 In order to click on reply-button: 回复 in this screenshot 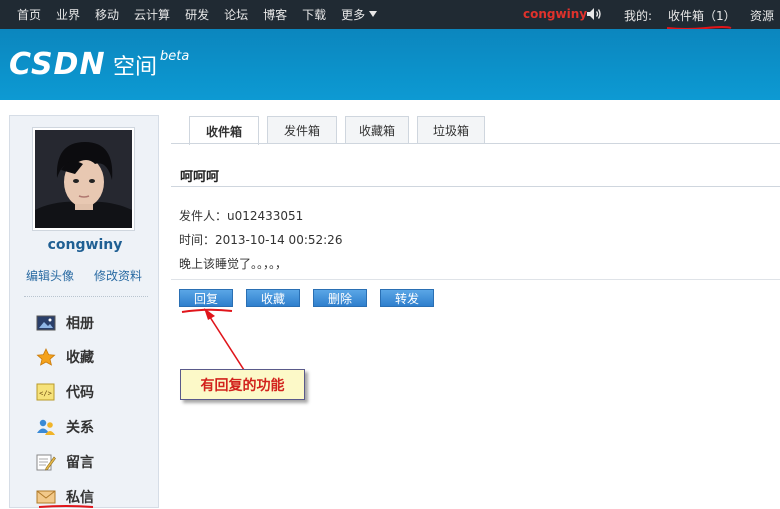, I will do `click(206, 298)`.